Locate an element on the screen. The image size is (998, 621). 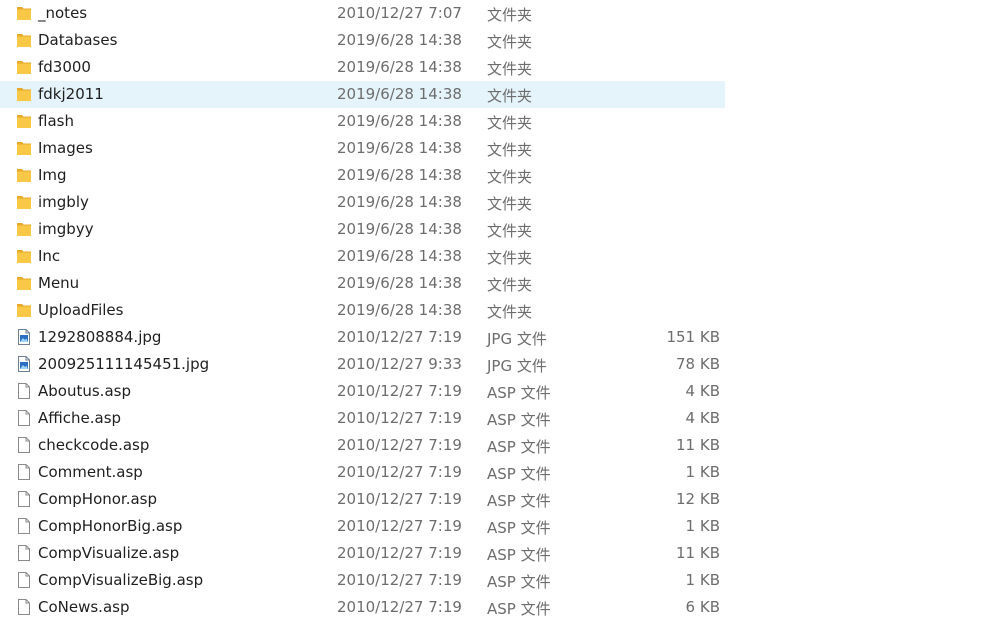
file-name: Img is located at coordinates (52, 175).